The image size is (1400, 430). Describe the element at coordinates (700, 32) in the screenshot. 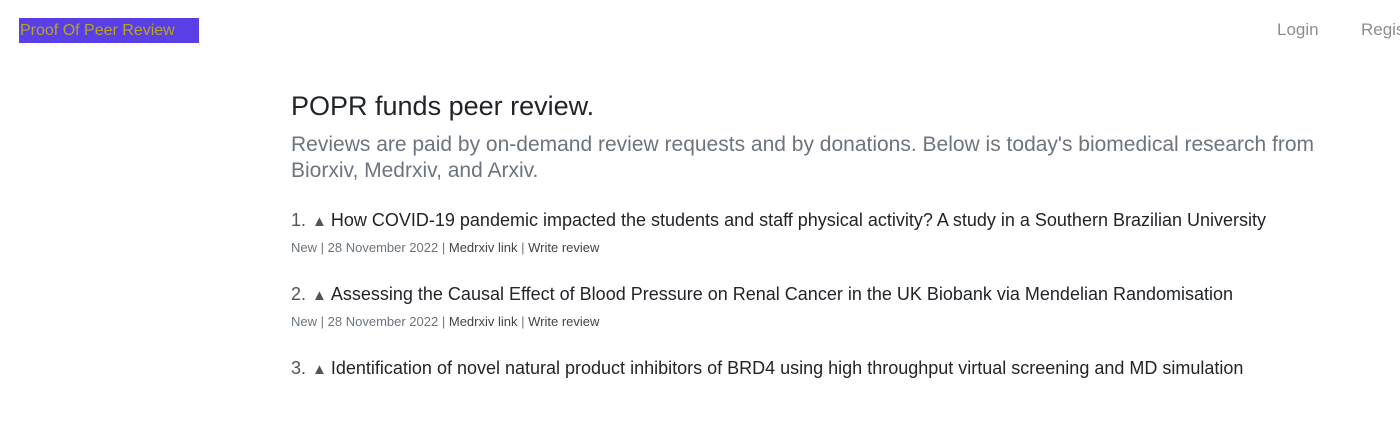

I see `top-navbar: Proof Of Peer Review Login Register` at that location.